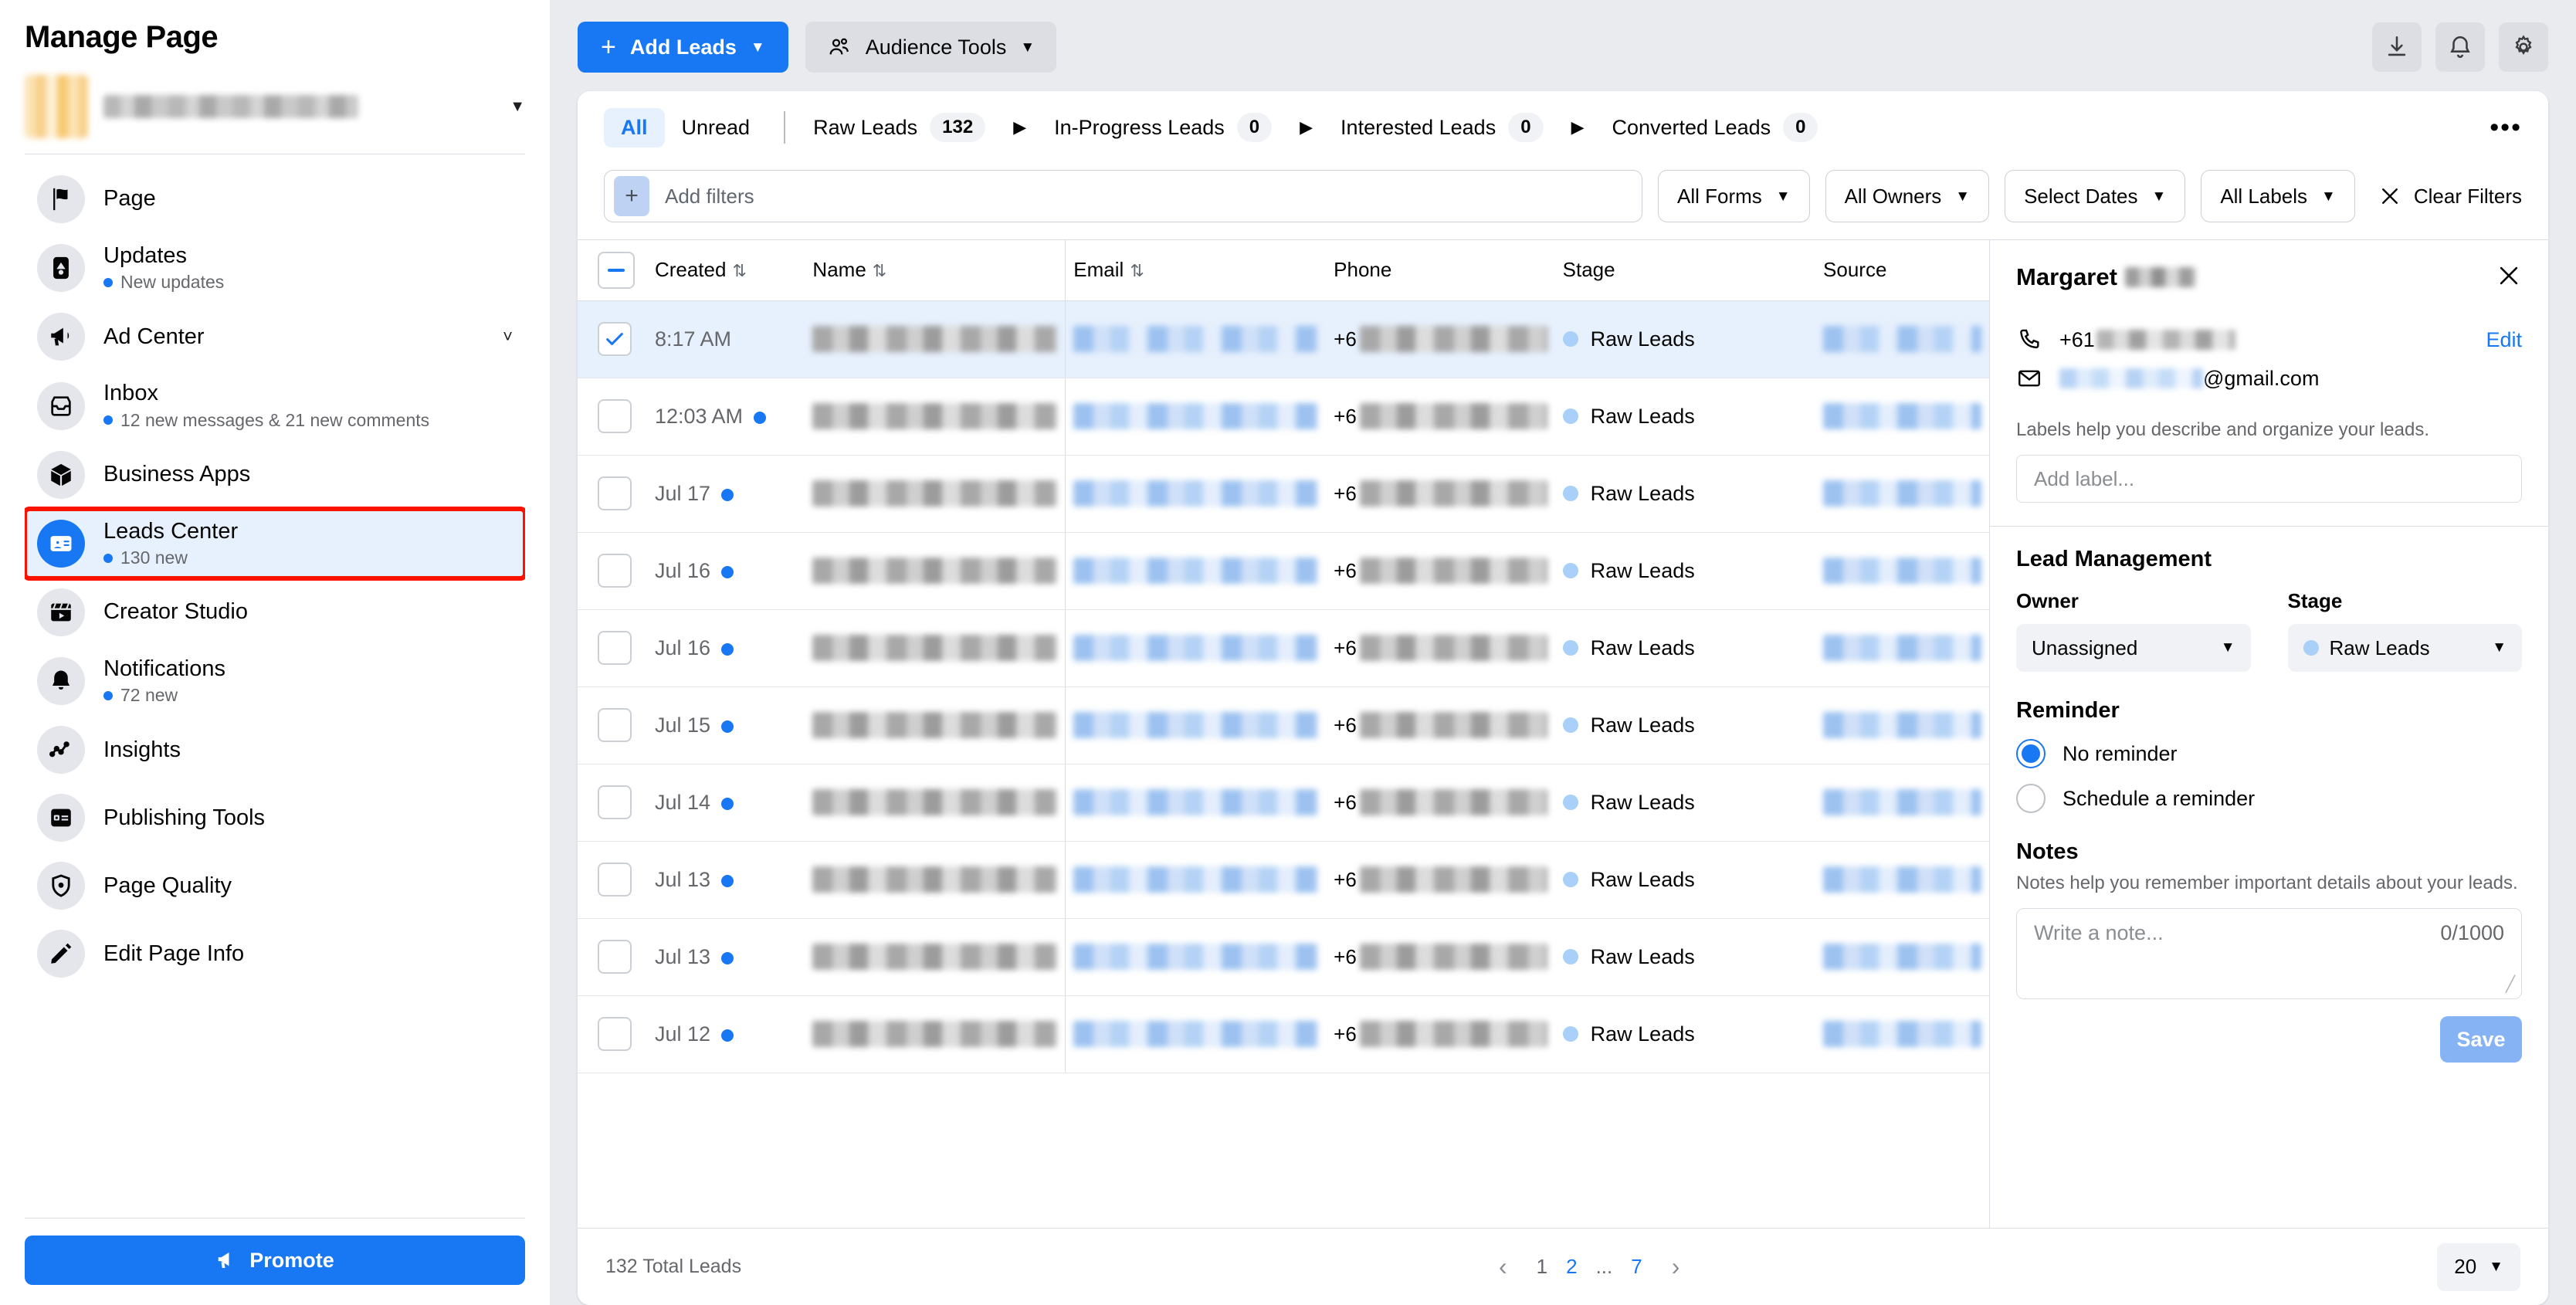 This screenshot has height=1305, width=2576. Describe the element at coordinates (2133, 648) in the screenshot. I see `owner-select: Unassigned ▼` at that location.